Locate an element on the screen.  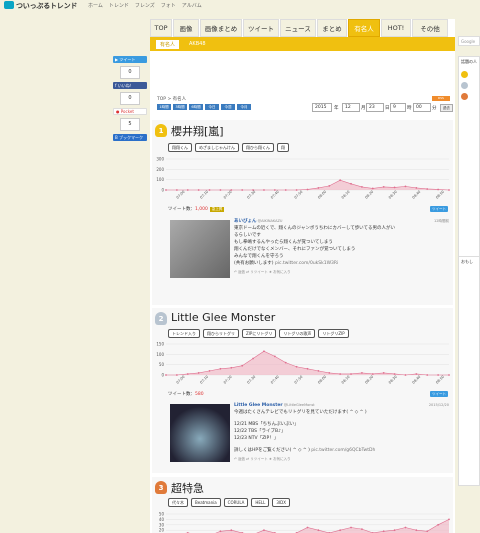
tag: リトグリの歌声 is located at coordinates (297, 333).